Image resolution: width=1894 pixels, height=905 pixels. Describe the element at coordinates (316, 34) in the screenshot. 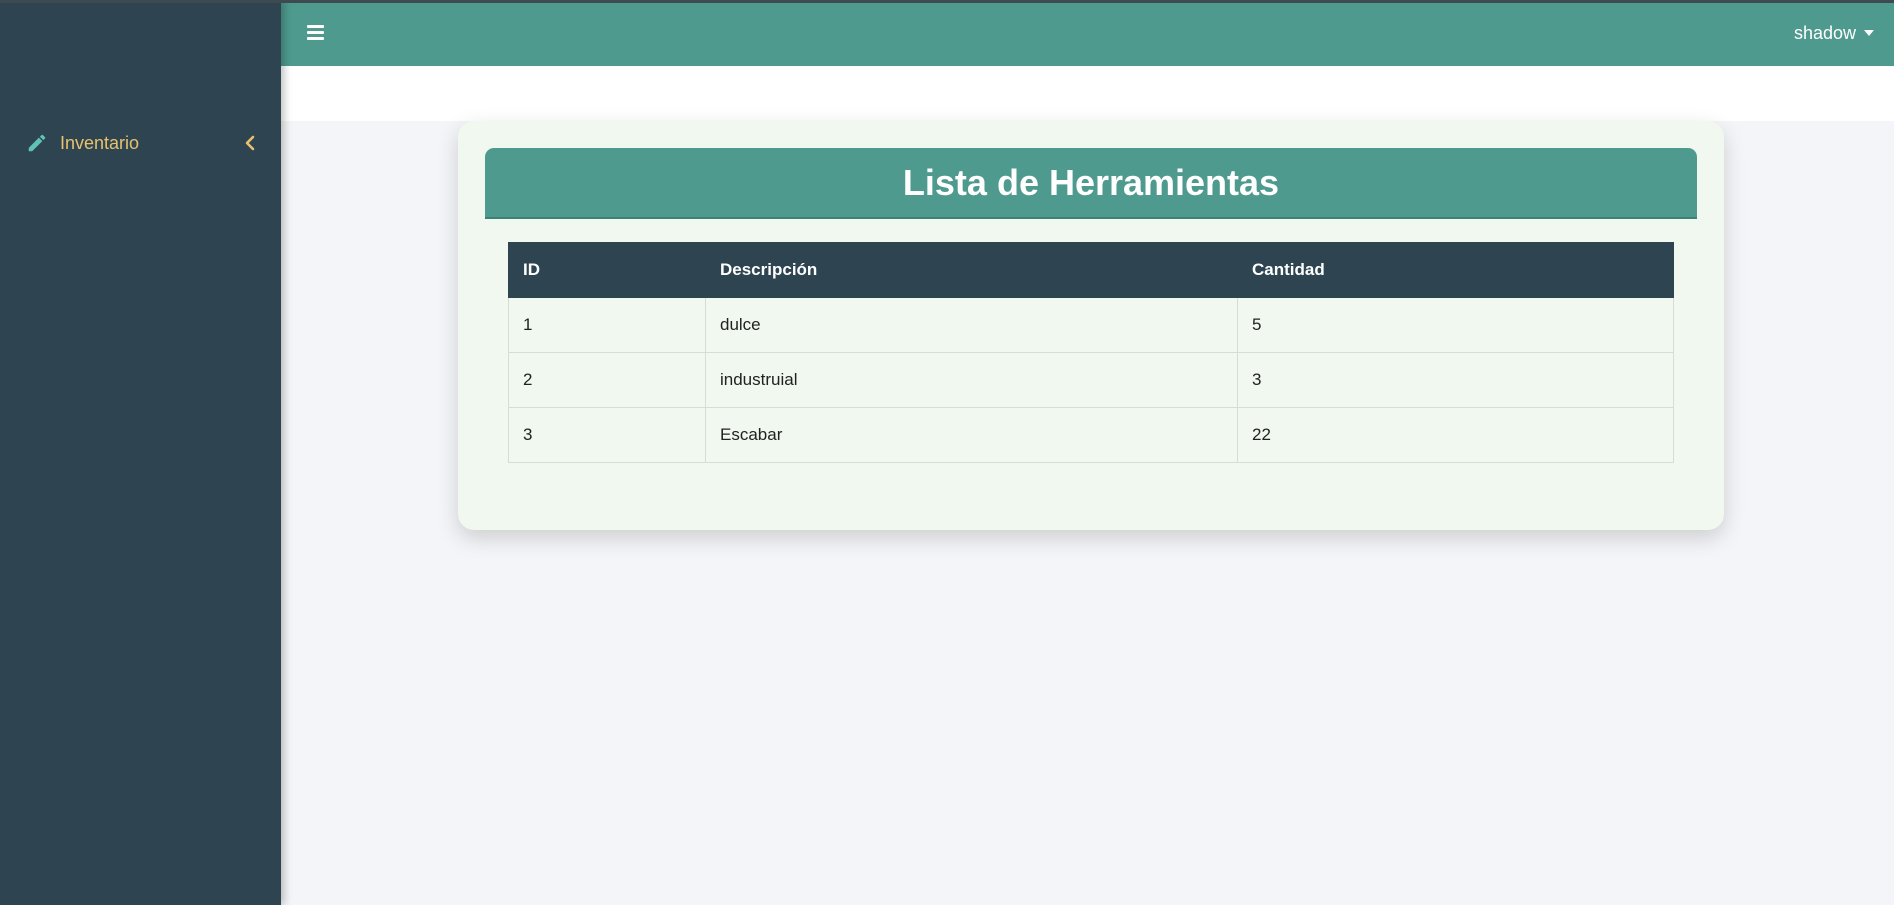

I see `hamburger-icon` at that location.